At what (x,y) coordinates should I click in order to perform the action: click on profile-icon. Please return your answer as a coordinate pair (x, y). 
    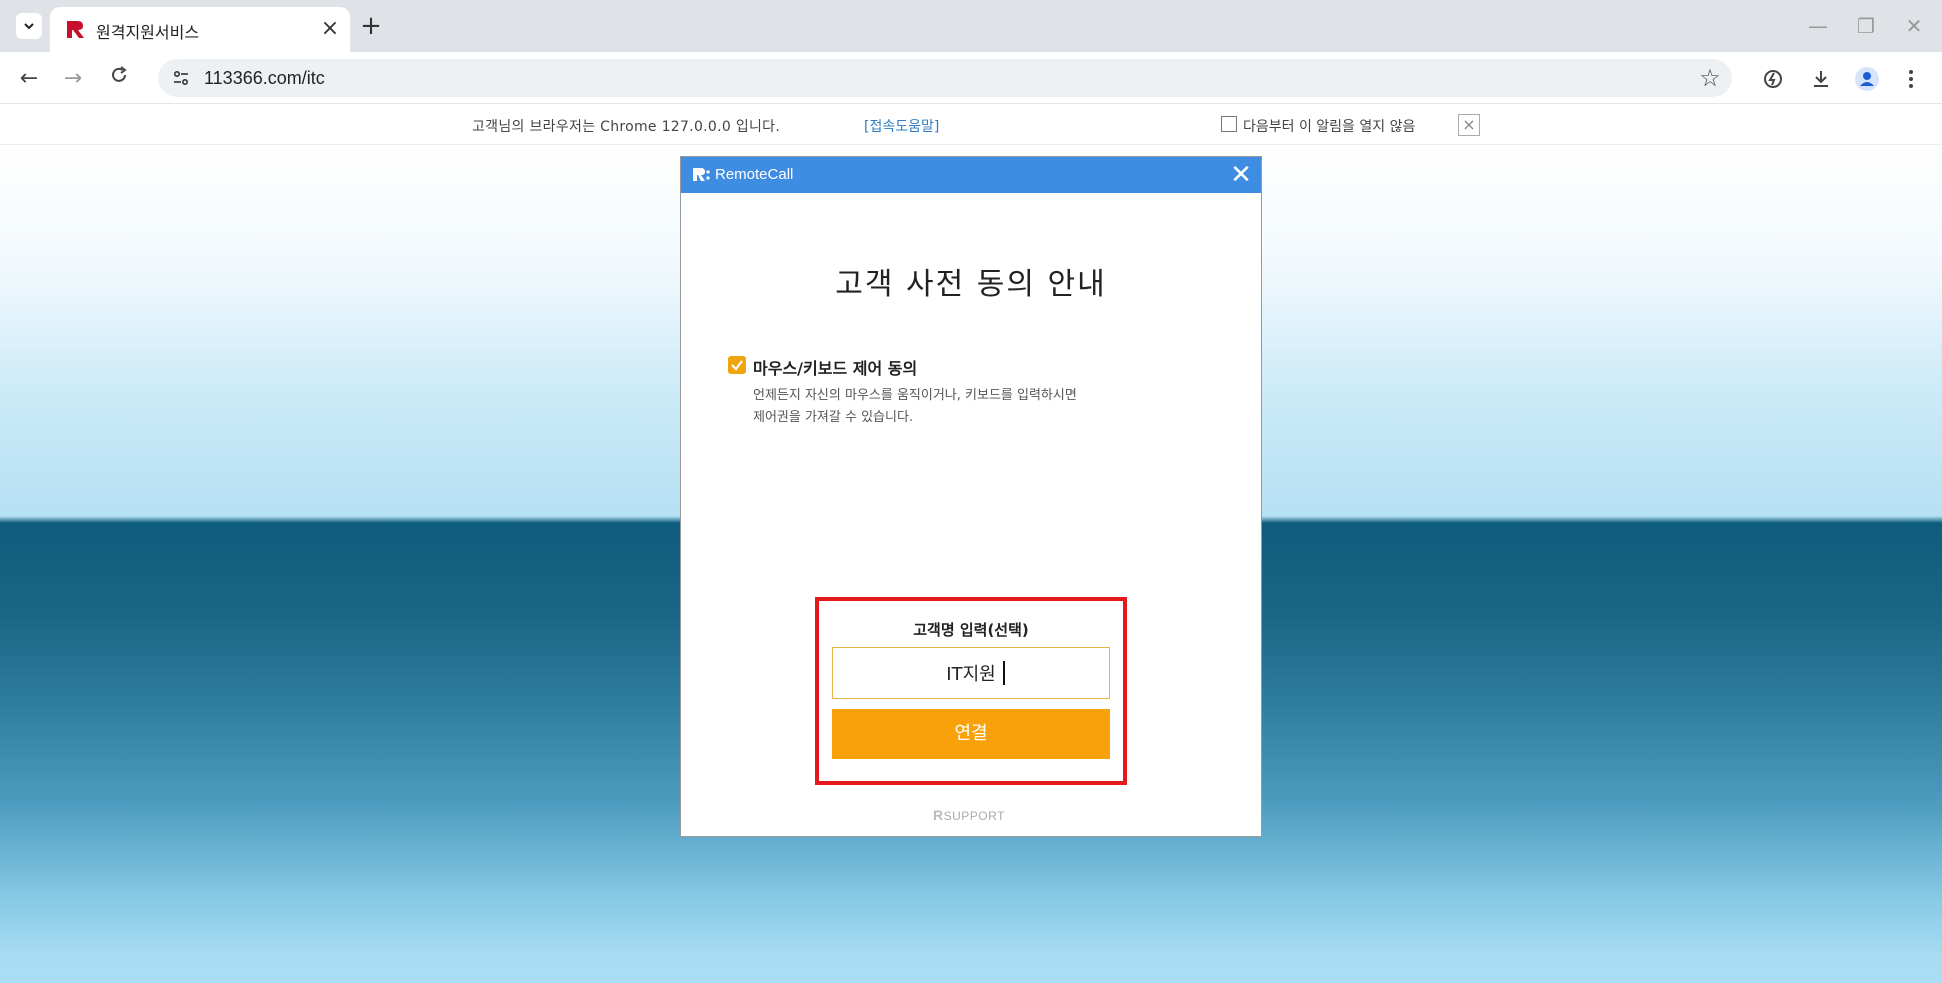
    Looking at the image, I should click on (1867, 79).